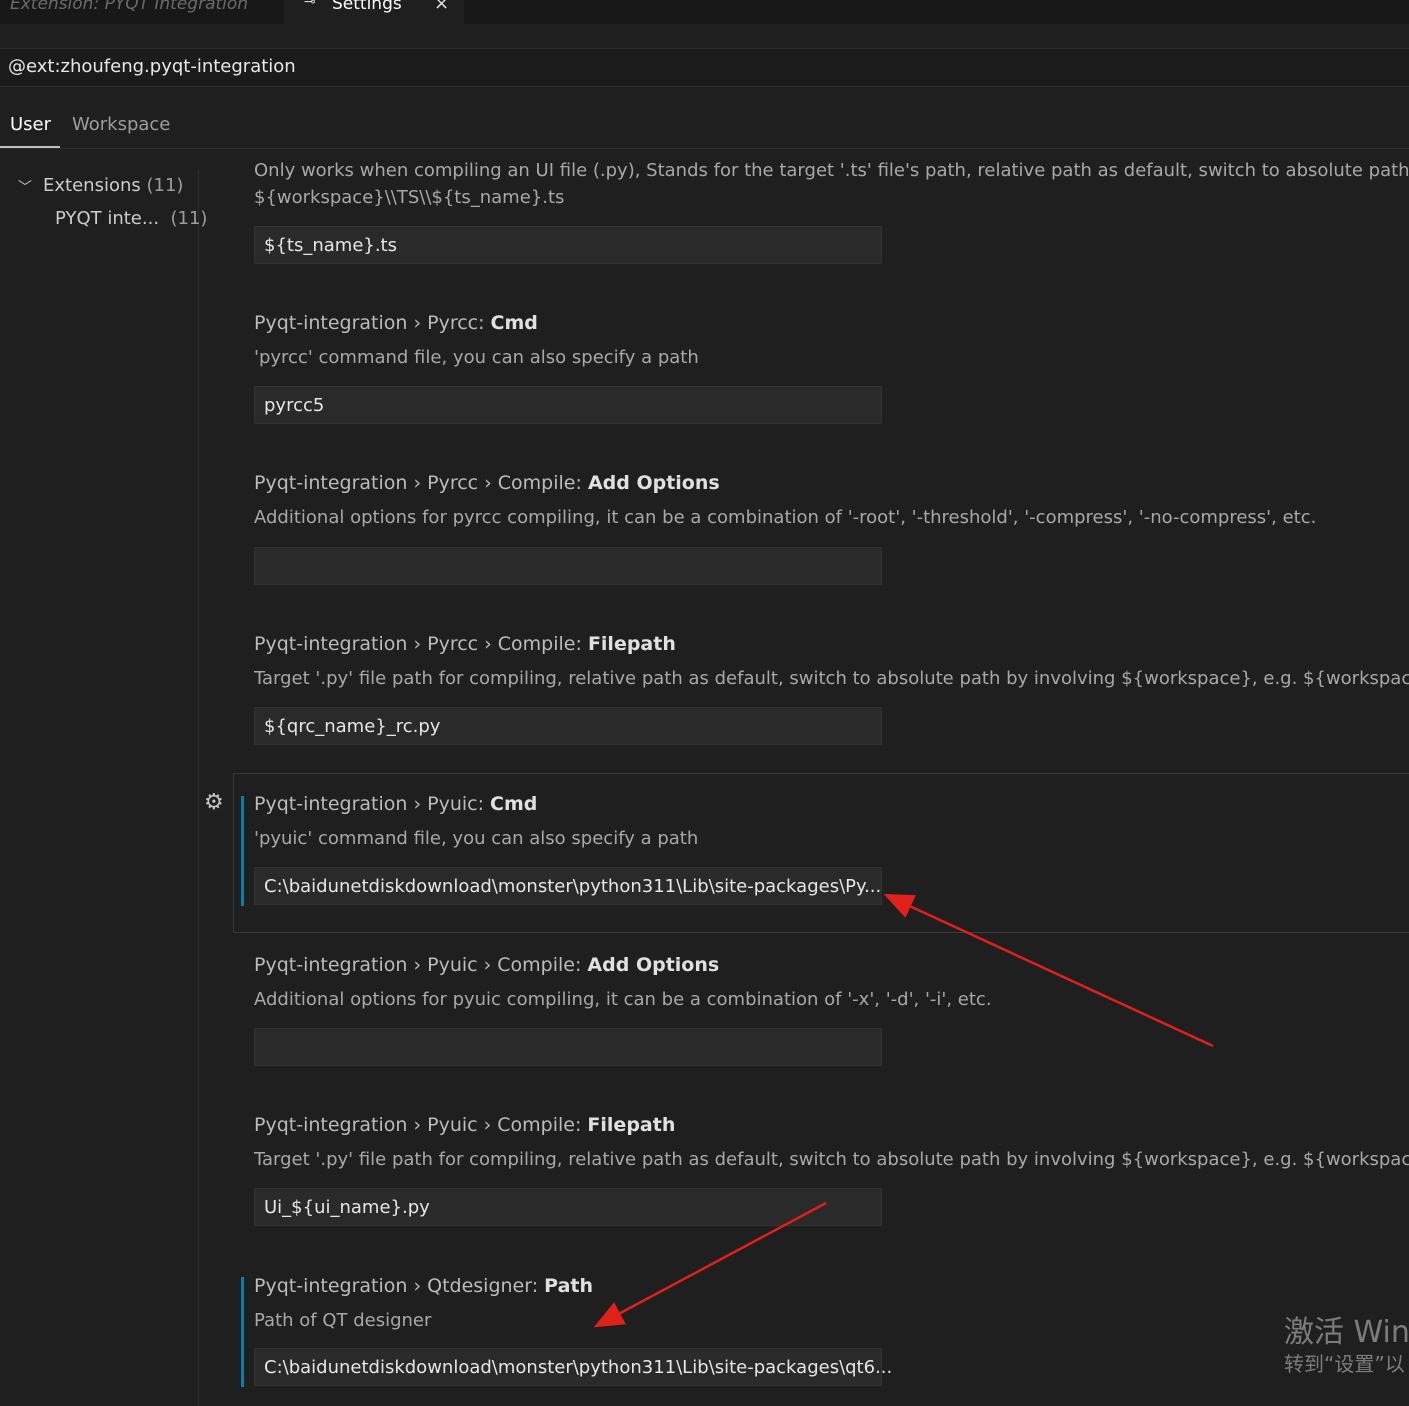  What do you see at coordinates (1344, 1364) in the screenshot?
I see `activation-watermark-sub: 转到“设置”以` at bounding box center [1344, 1364].